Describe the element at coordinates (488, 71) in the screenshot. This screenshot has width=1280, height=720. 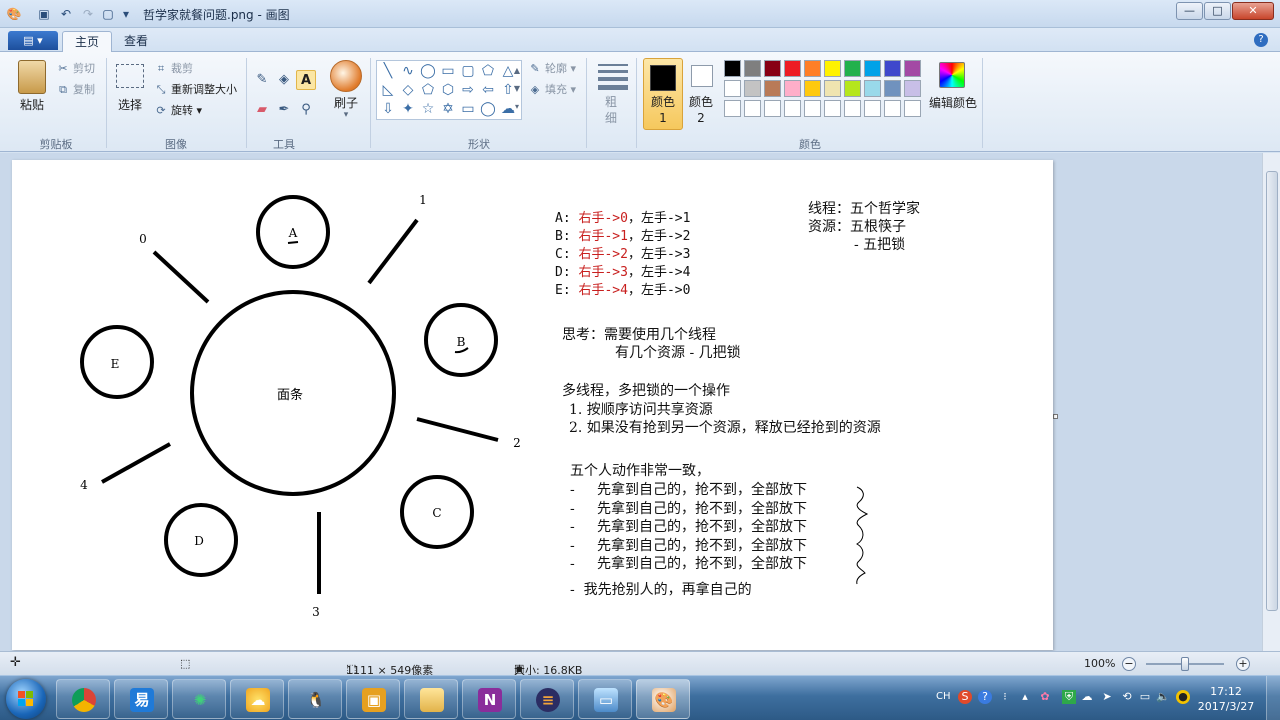
I see `polygon-shape-icon: ⬠` at that location.